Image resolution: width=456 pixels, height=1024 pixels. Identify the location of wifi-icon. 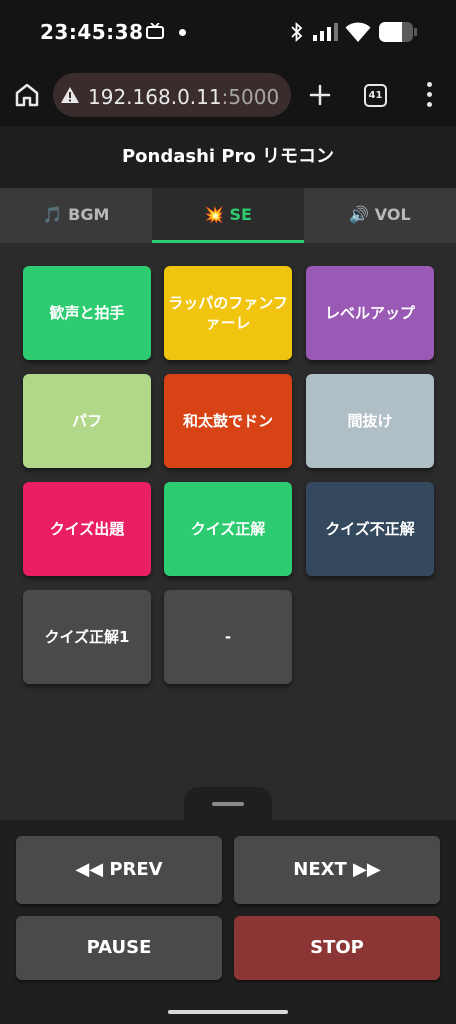
(358, 32).